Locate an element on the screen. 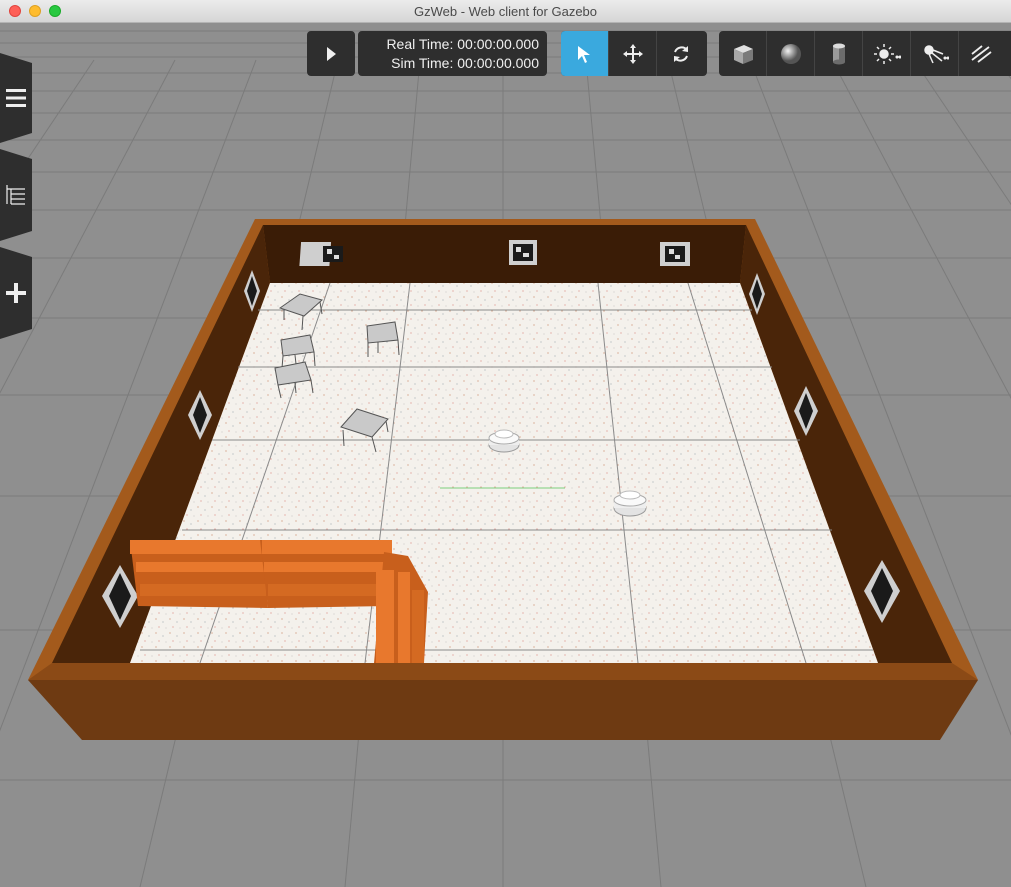 The image size is (1011, 887). sidebar-tab-tree is located at coordinates (16, 195).